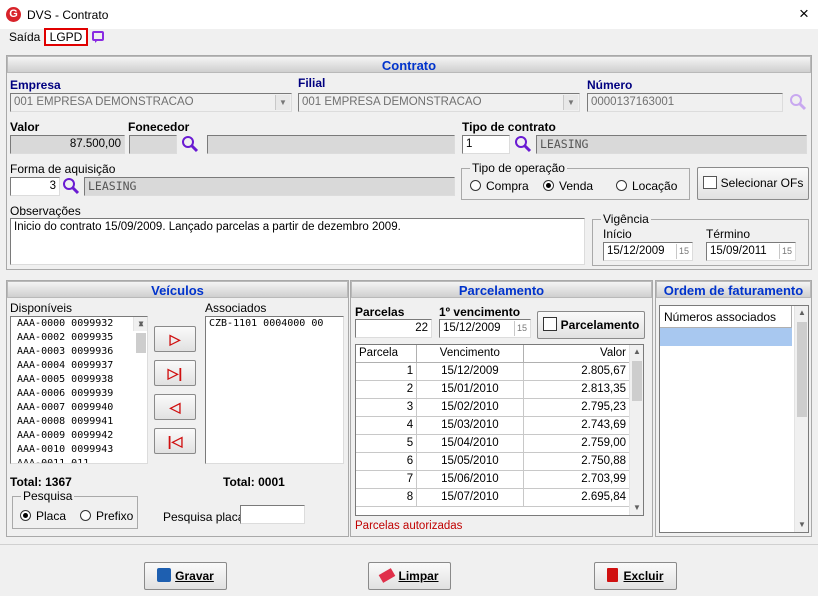 This screenshot has width=818, height=596. What do you see at coordinates (106, 516) in the screenshot?
I see `radio-prefixo: Prefixo` at bounding box center [106, 516].